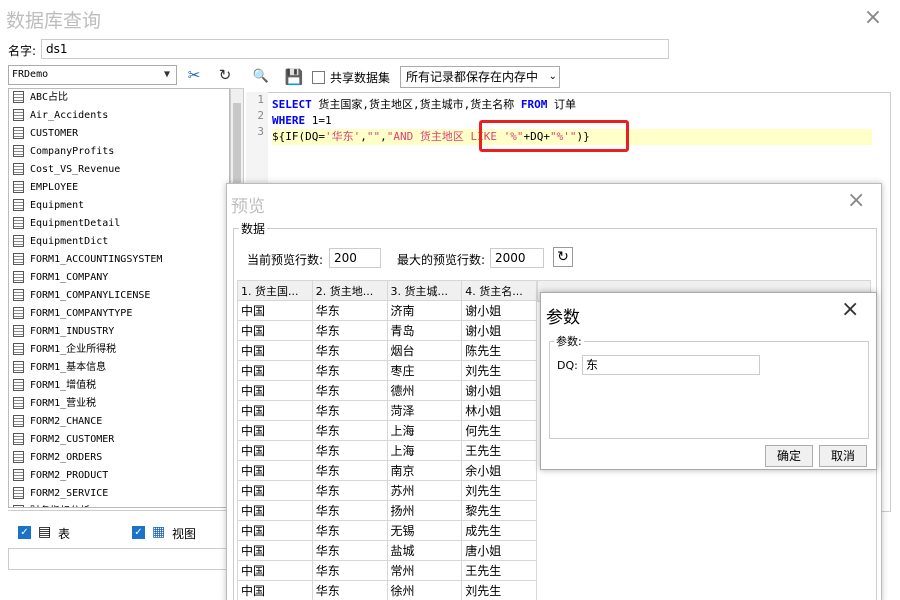 This screenshot has height=600, width=900. I want to click on table-row: 中国 华东 烟台 陈先生, so click(387, 350).